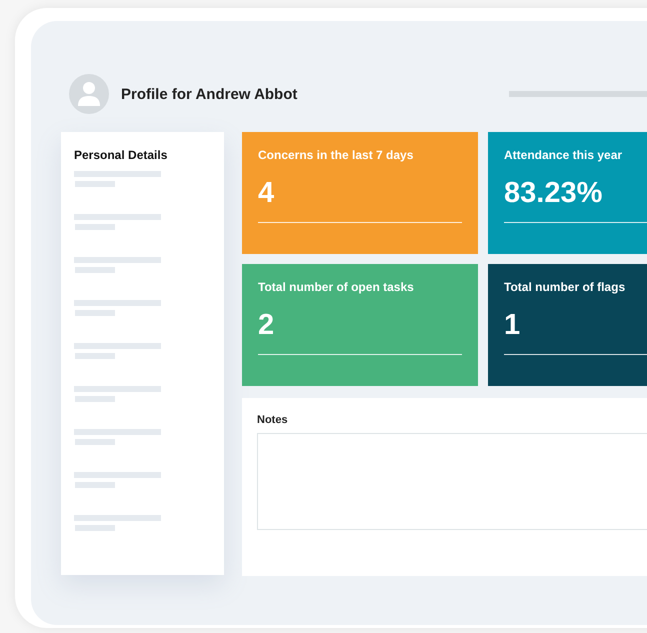 The image size is (647, 633). Describe the element at coordinates (513, 325) in the screenshot. I see `card-value: 1` at that location.